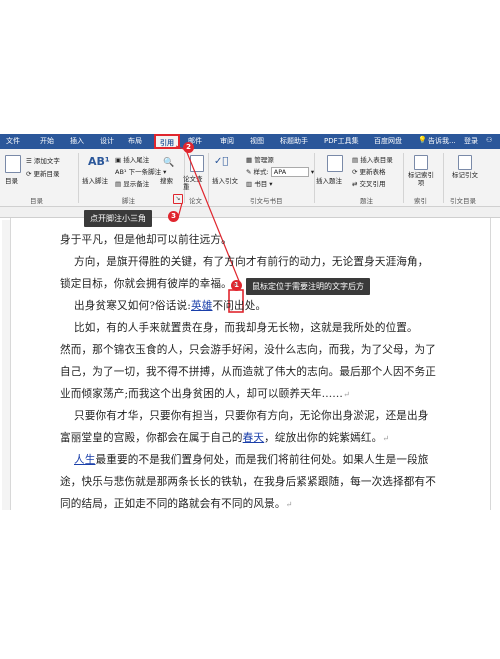  What do you see at coordinates (167, 141) in the screenshot?
I see `tab-references: 引用` at bounding box center [167, 141].